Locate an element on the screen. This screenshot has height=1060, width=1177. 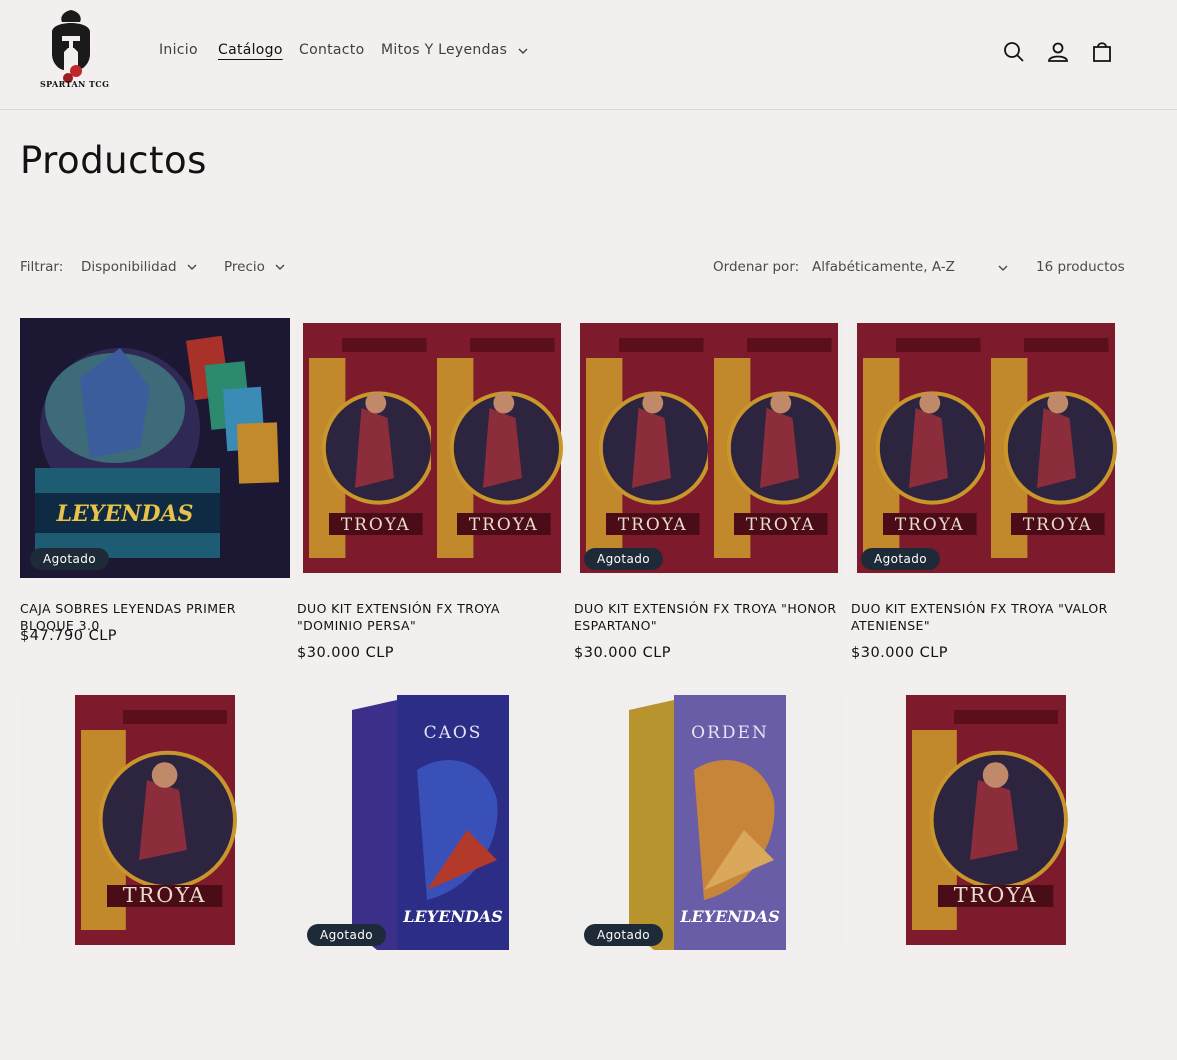
sort-label: Ordenar por: is located at coordinates (756, 267).